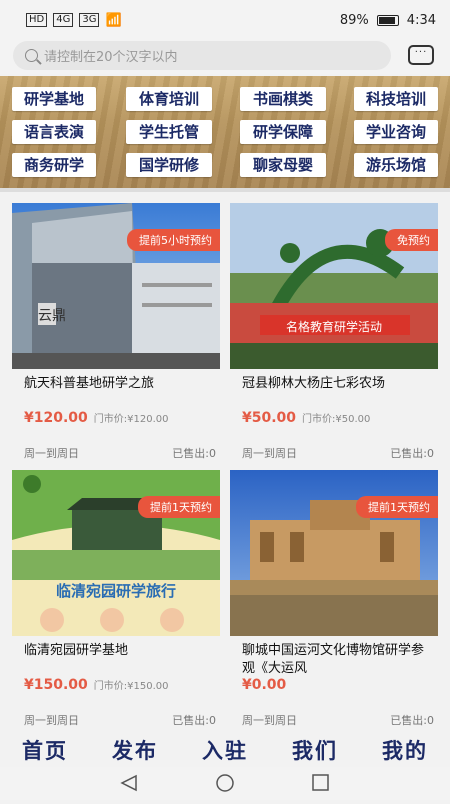 The width and height of the screenshot is (450, 804). Describe the element at coordinates (283, 165) in the screenshot. I see `category-tag: 聊家母婴` at that location.